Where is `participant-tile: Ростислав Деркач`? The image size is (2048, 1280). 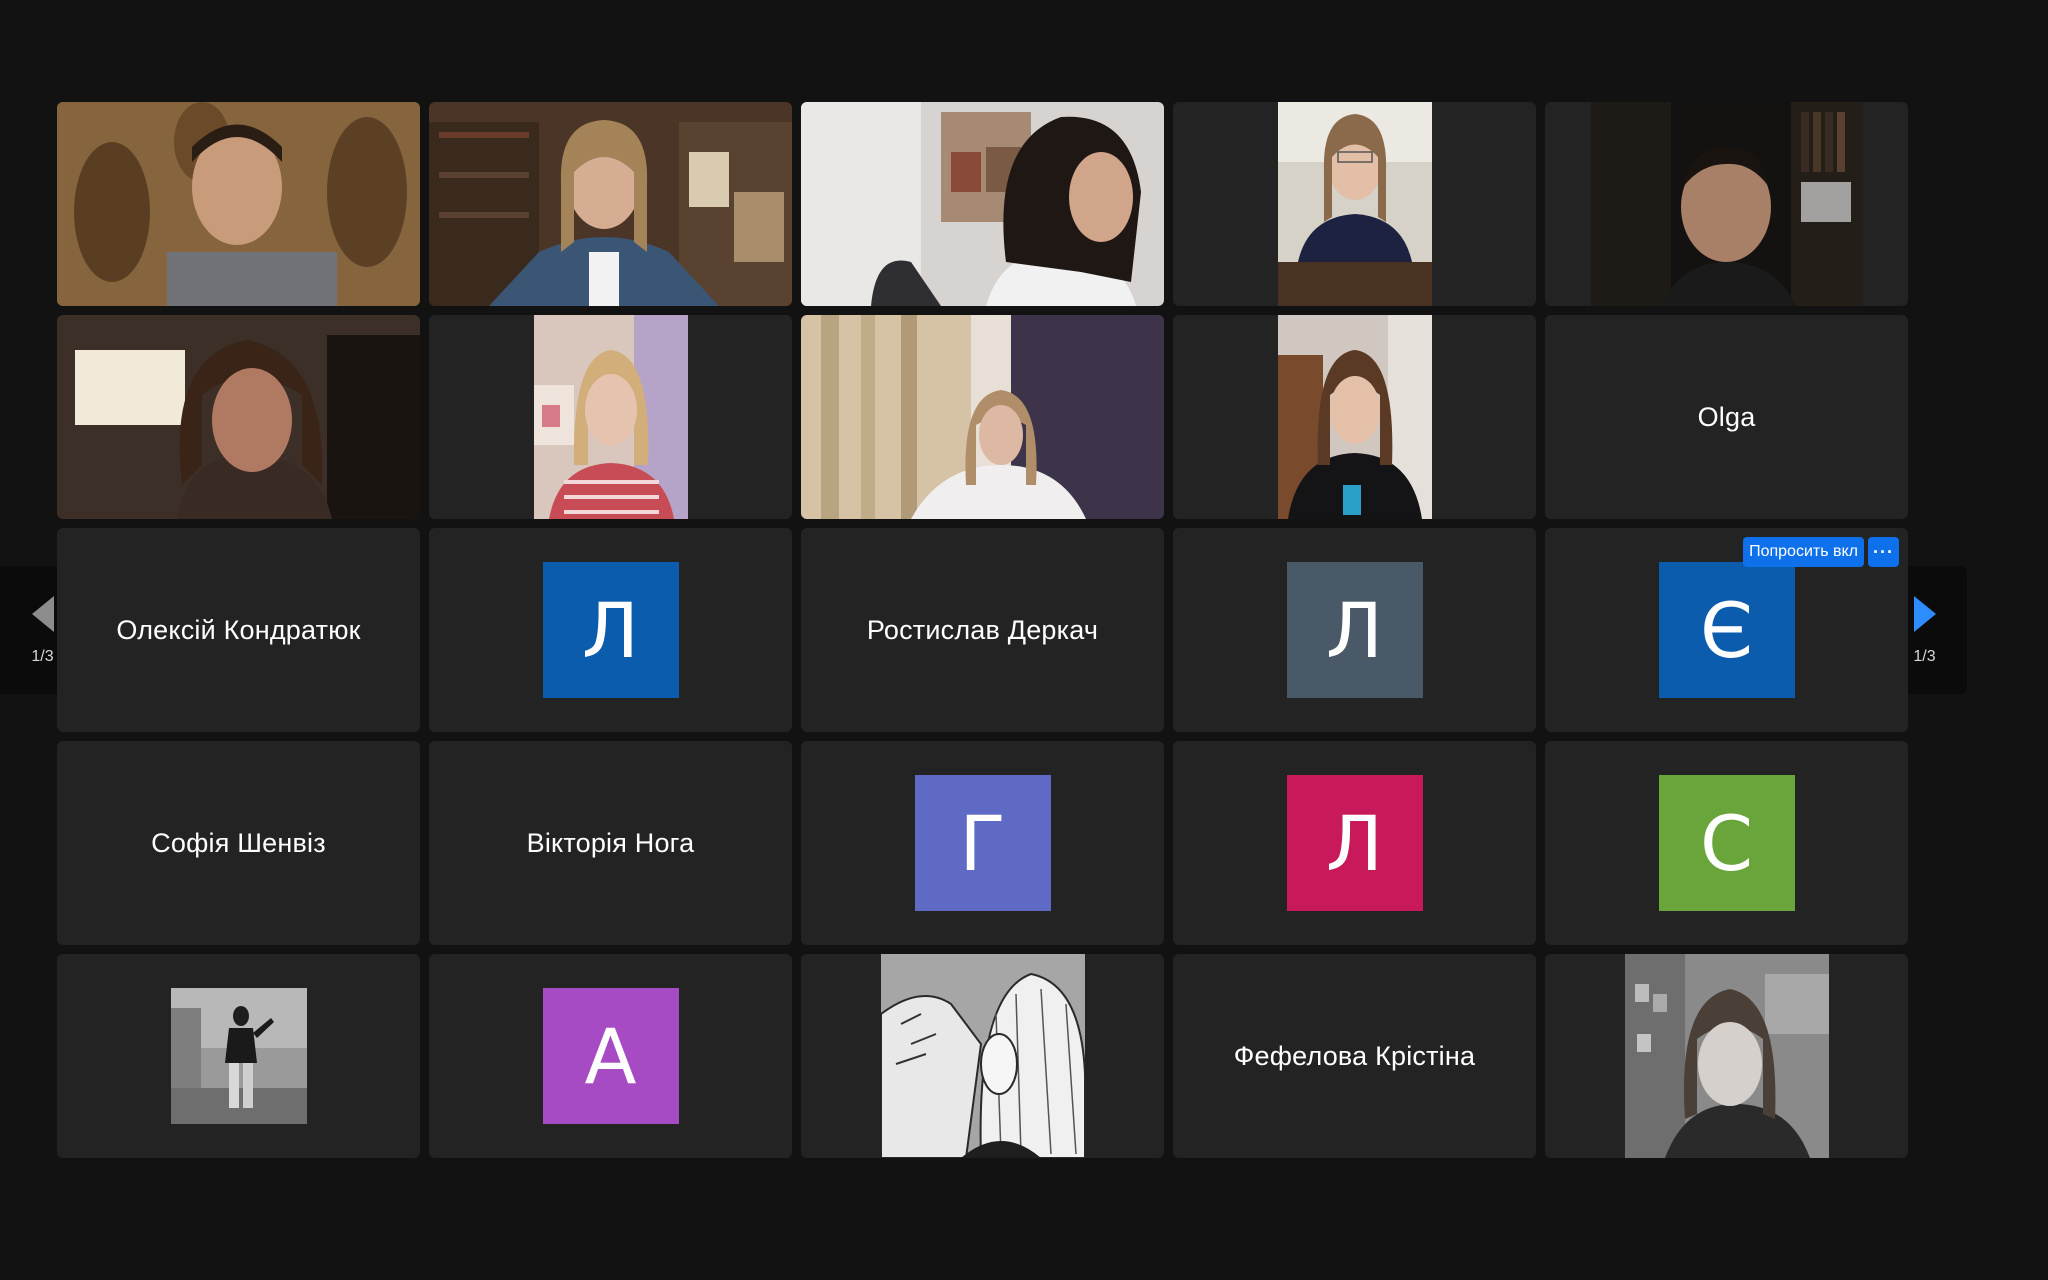 participant-tile: Ростислав Деркач is located at coordinates (982, 630).